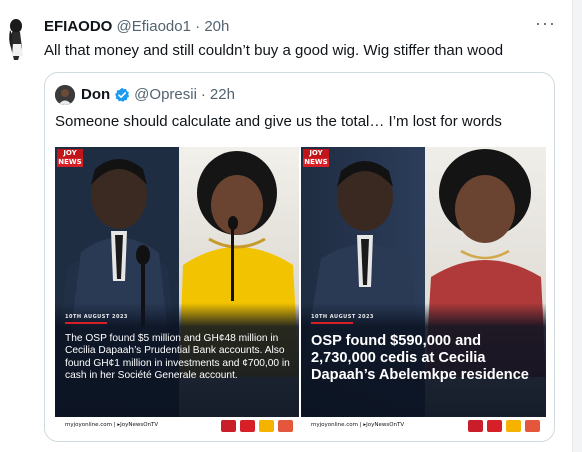  Describe the element at coordinates (95, 95) in the screenshot. I see `quoted-author-name: Don` at that location.